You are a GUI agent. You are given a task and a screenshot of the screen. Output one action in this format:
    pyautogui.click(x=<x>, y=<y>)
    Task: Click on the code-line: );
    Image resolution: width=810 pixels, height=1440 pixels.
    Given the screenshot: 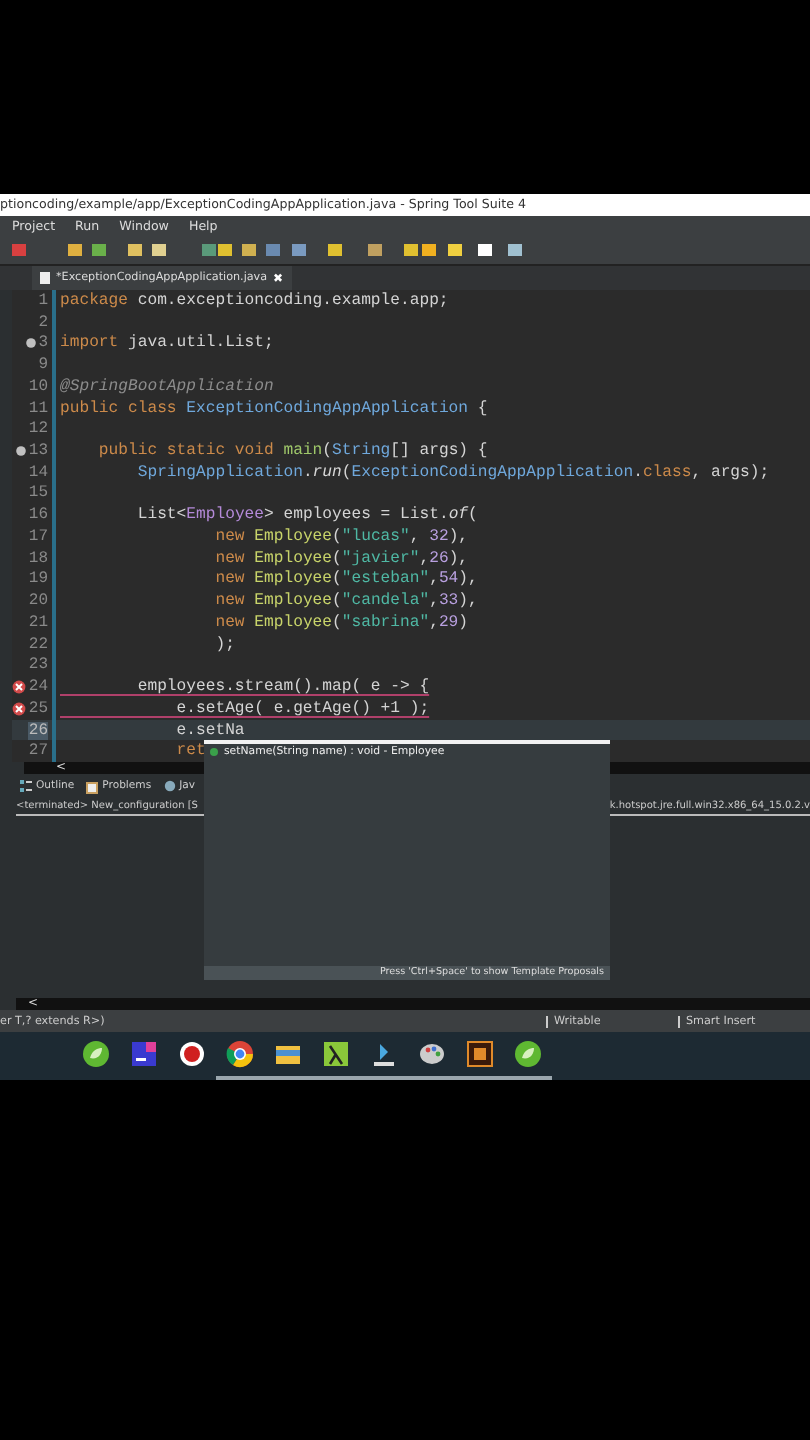 What is the action you would take?
    pyautogui.click(x=224, y=644)
    